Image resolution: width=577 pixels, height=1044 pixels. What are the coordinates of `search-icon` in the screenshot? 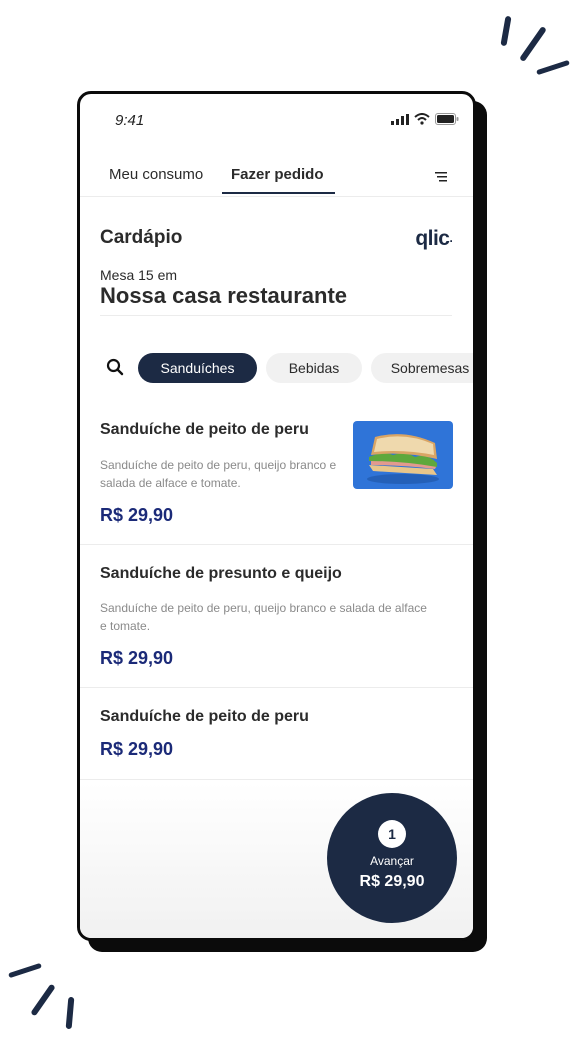 It's located at (115, 367).